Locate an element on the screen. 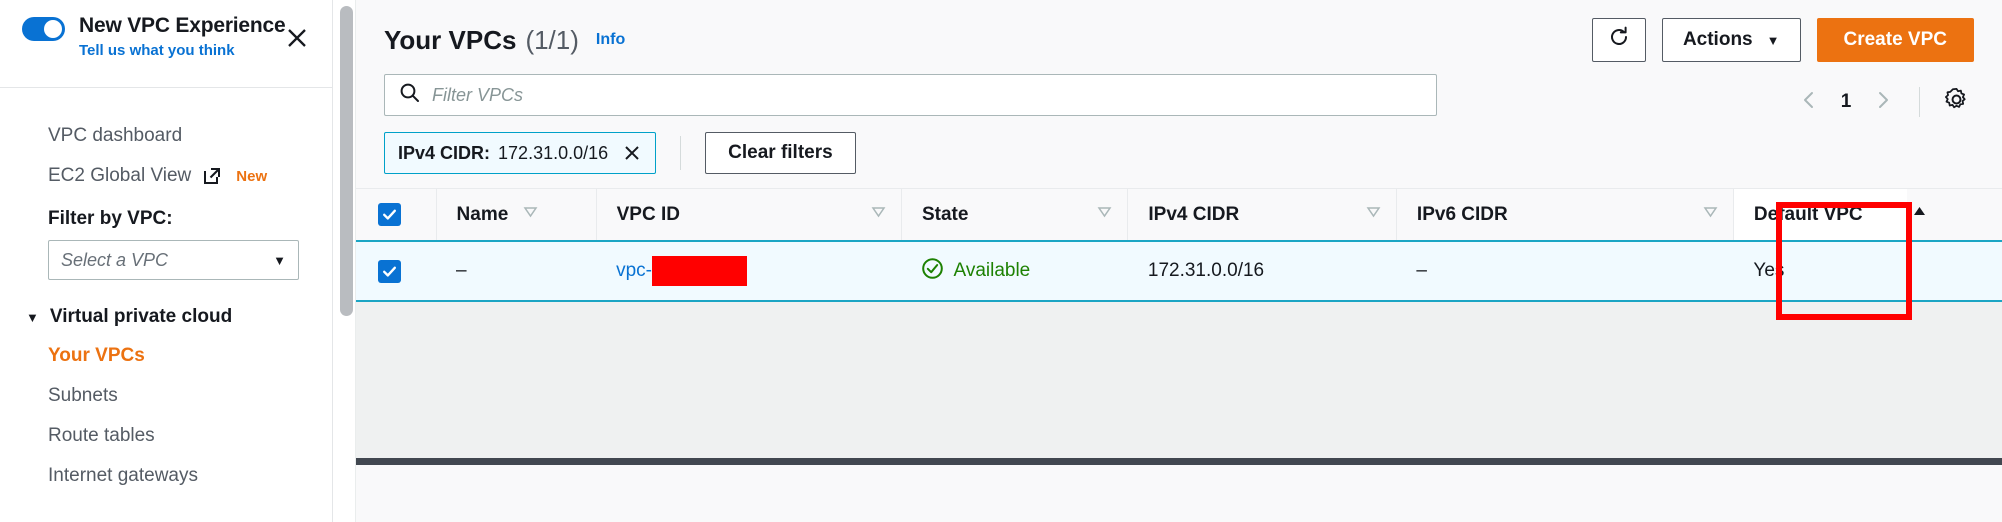 The image size is (2002, 522). clear-filters-label: Clear filters is located at coordinates (780, 152).